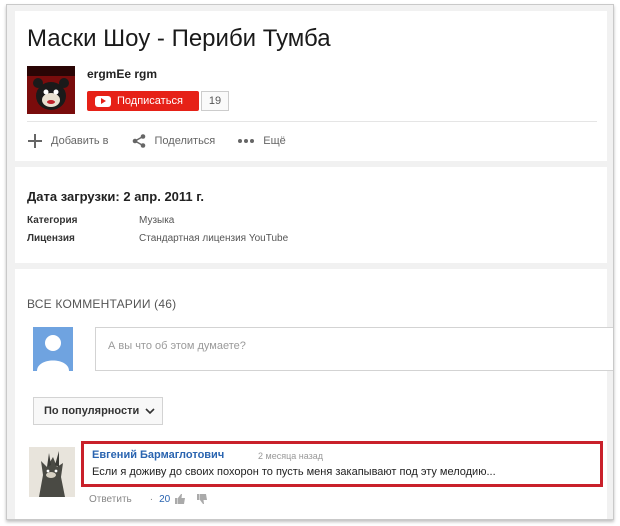 This screenshot has width=620, height=526. Describe the element at coordinates (274, 141) in the screenshot. I see `more-label: Ещё` at that location.